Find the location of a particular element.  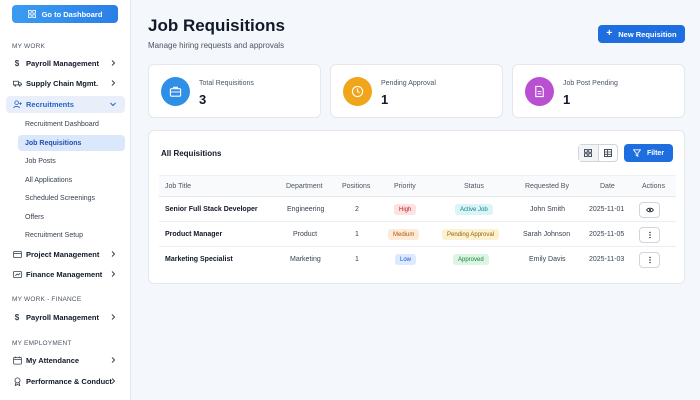

column-header-date: Date is located at coordinates (607, 186).